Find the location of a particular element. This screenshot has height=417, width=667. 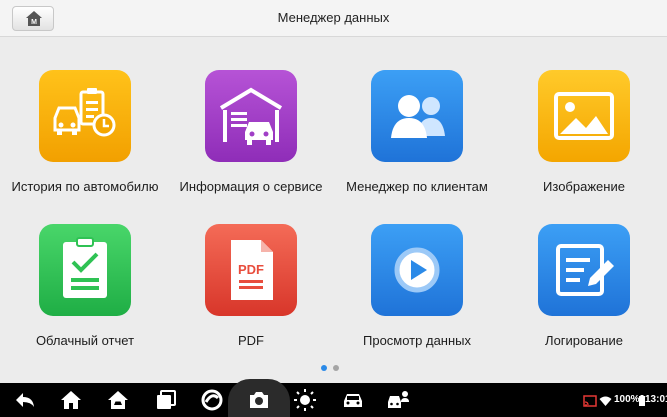

app-vehicle-history: История по автомобилю is located at coordinates (85, 140).